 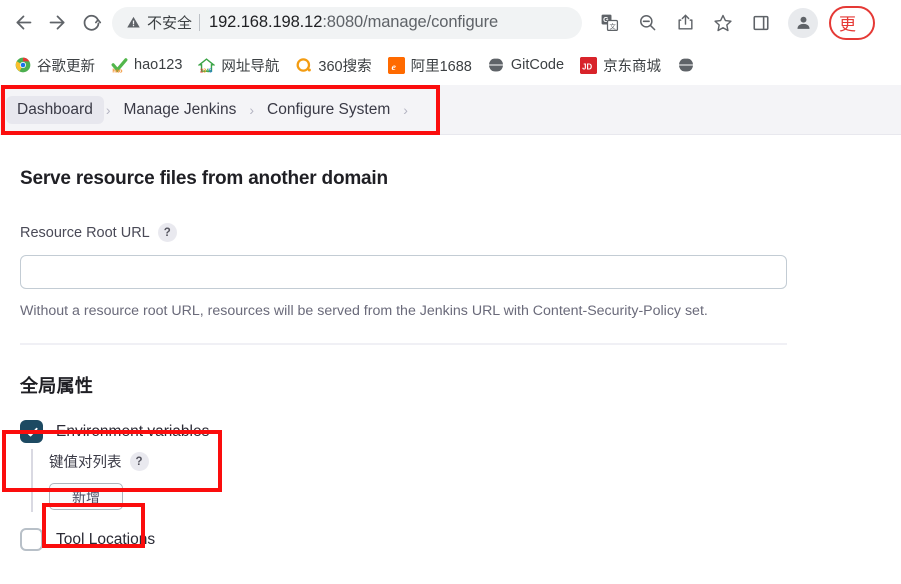 What do you see at coordinates (647, 23) in the screenshot?
I see `zoom-out-icon` at bounding box center [647, 23].